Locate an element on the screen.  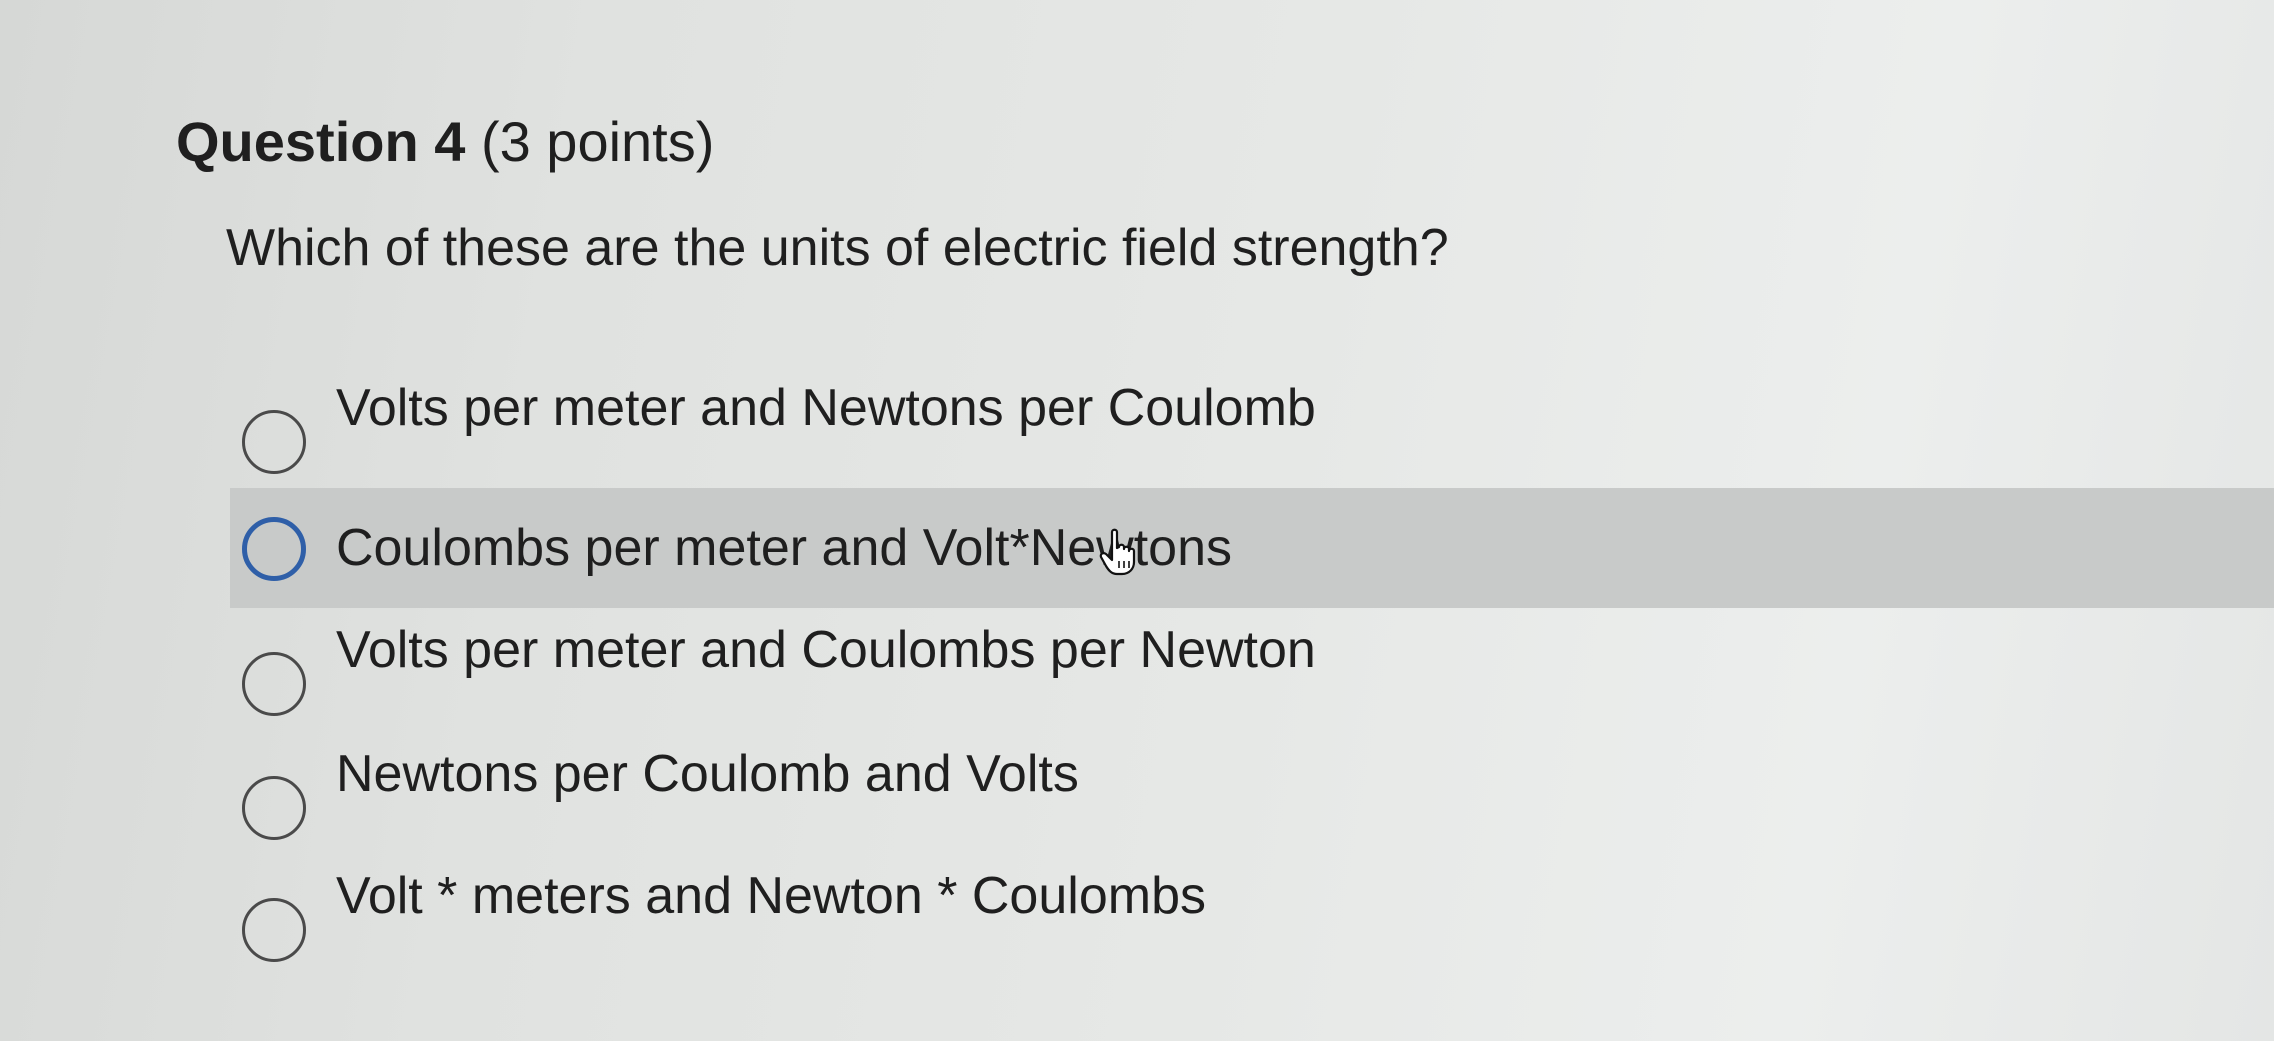
answer-option-4: Newtons per Coulomb and Volts is located at coordinates (1252, 796).